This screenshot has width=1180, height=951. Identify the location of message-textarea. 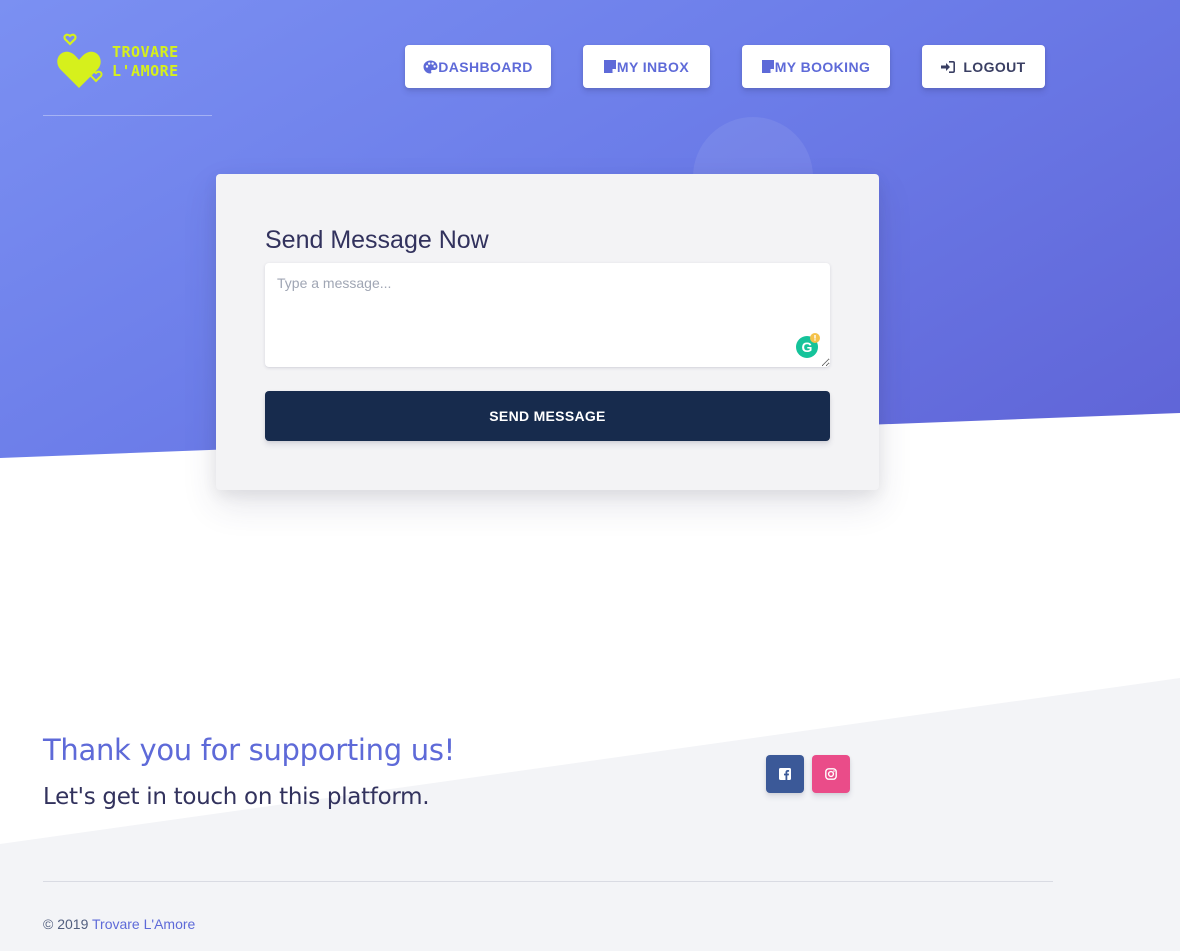
(547, 315).